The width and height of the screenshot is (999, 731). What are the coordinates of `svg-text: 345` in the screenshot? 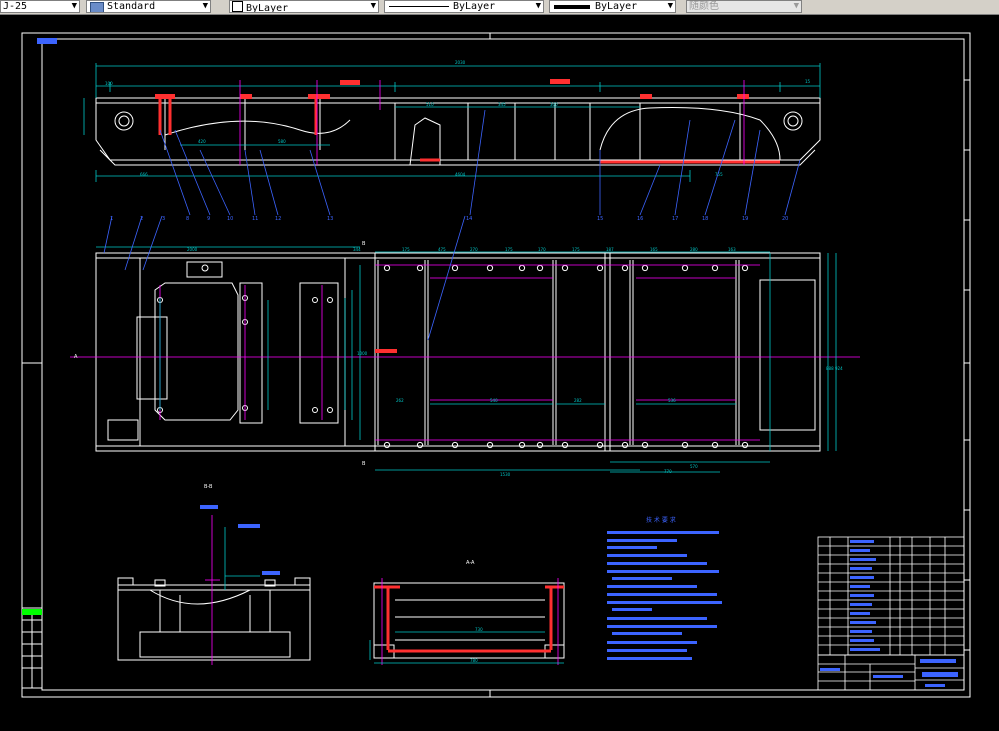 It's located at (502, 104).